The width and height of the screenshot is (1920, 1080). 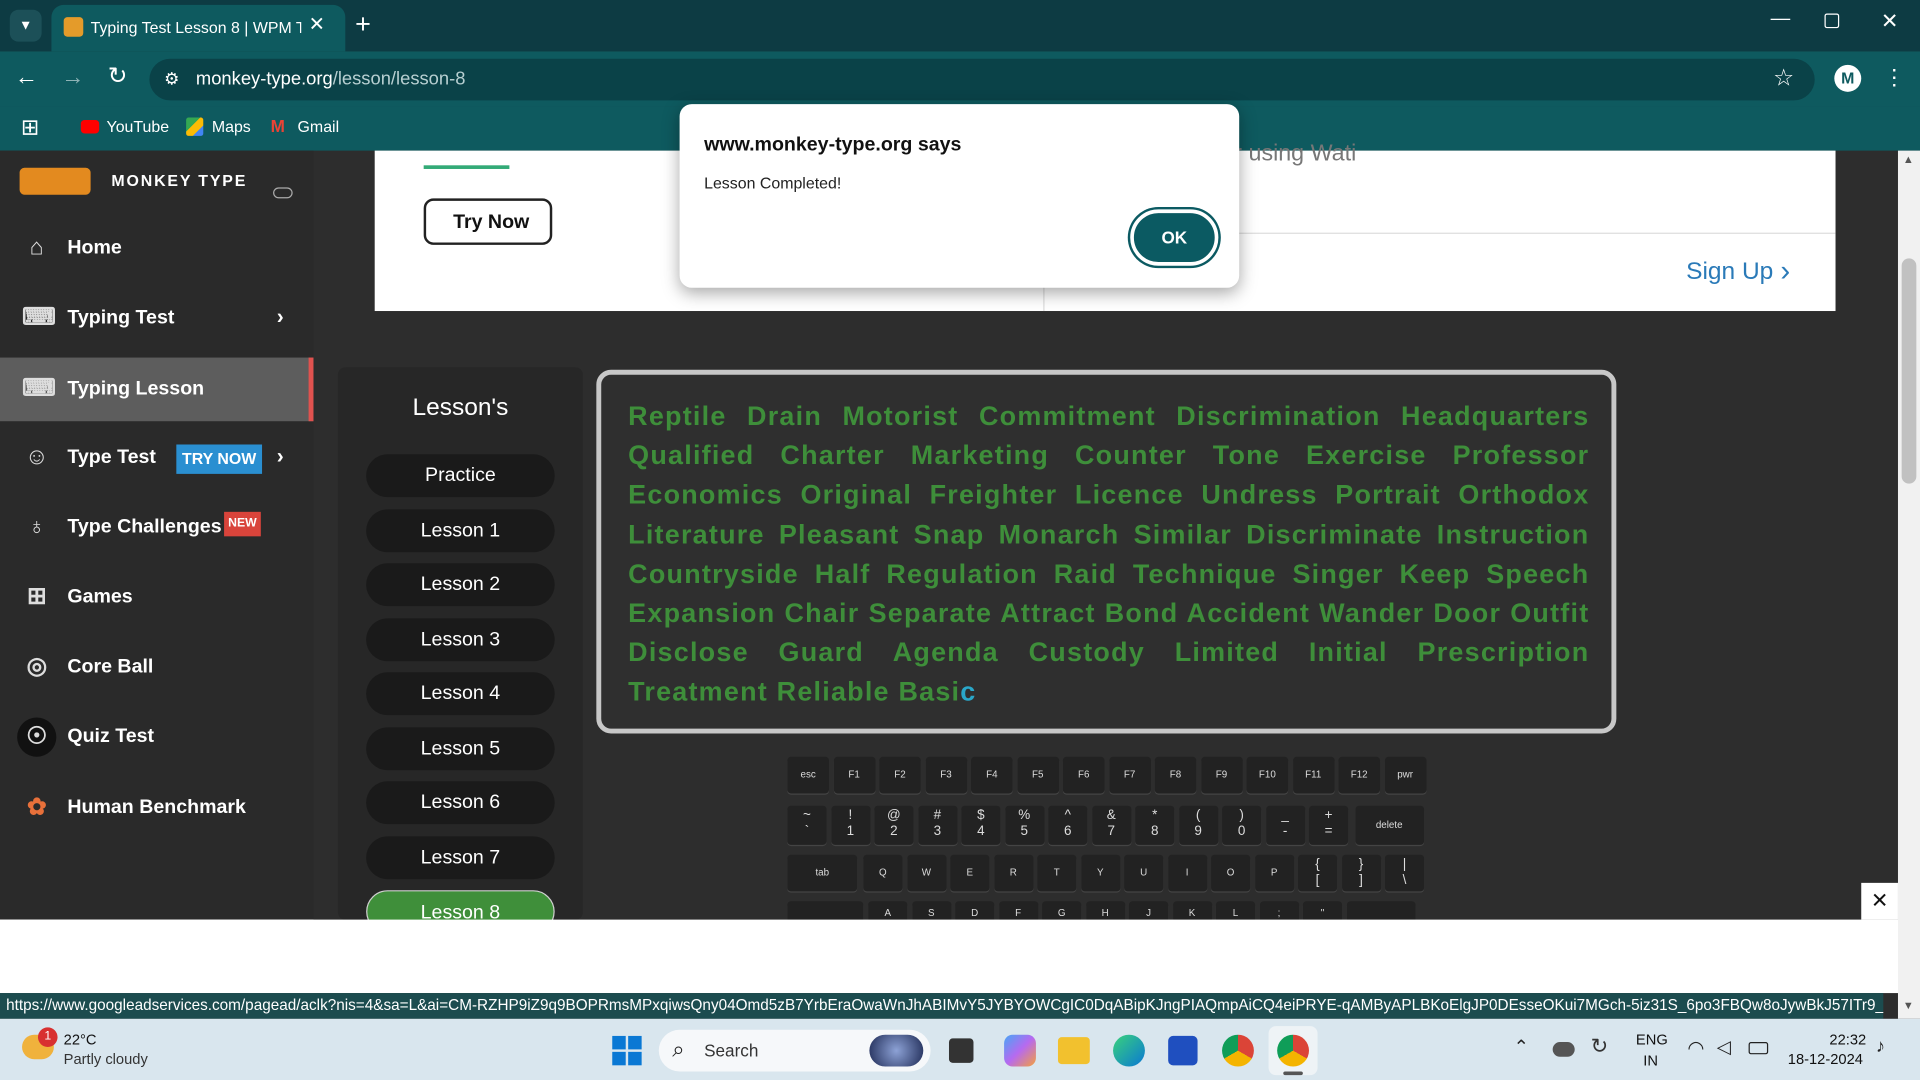 What do you see at coordinates (138, 127) in the screenshot?
I see `bookmark-youtube: YouTube` at bounding box center [138, 127].